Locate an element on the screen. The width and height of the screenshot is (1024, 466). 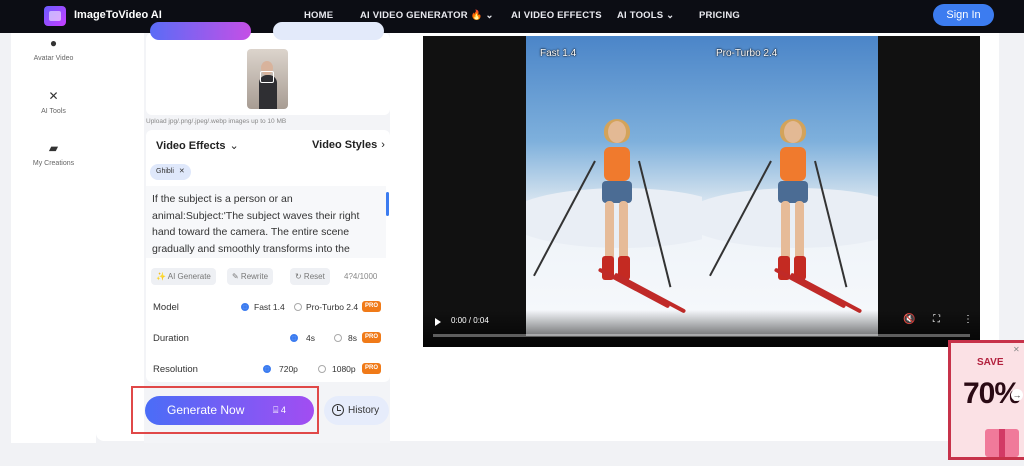
video-label-pro: Pro-Turbo 2.4 is located at coordinates (747, 53).